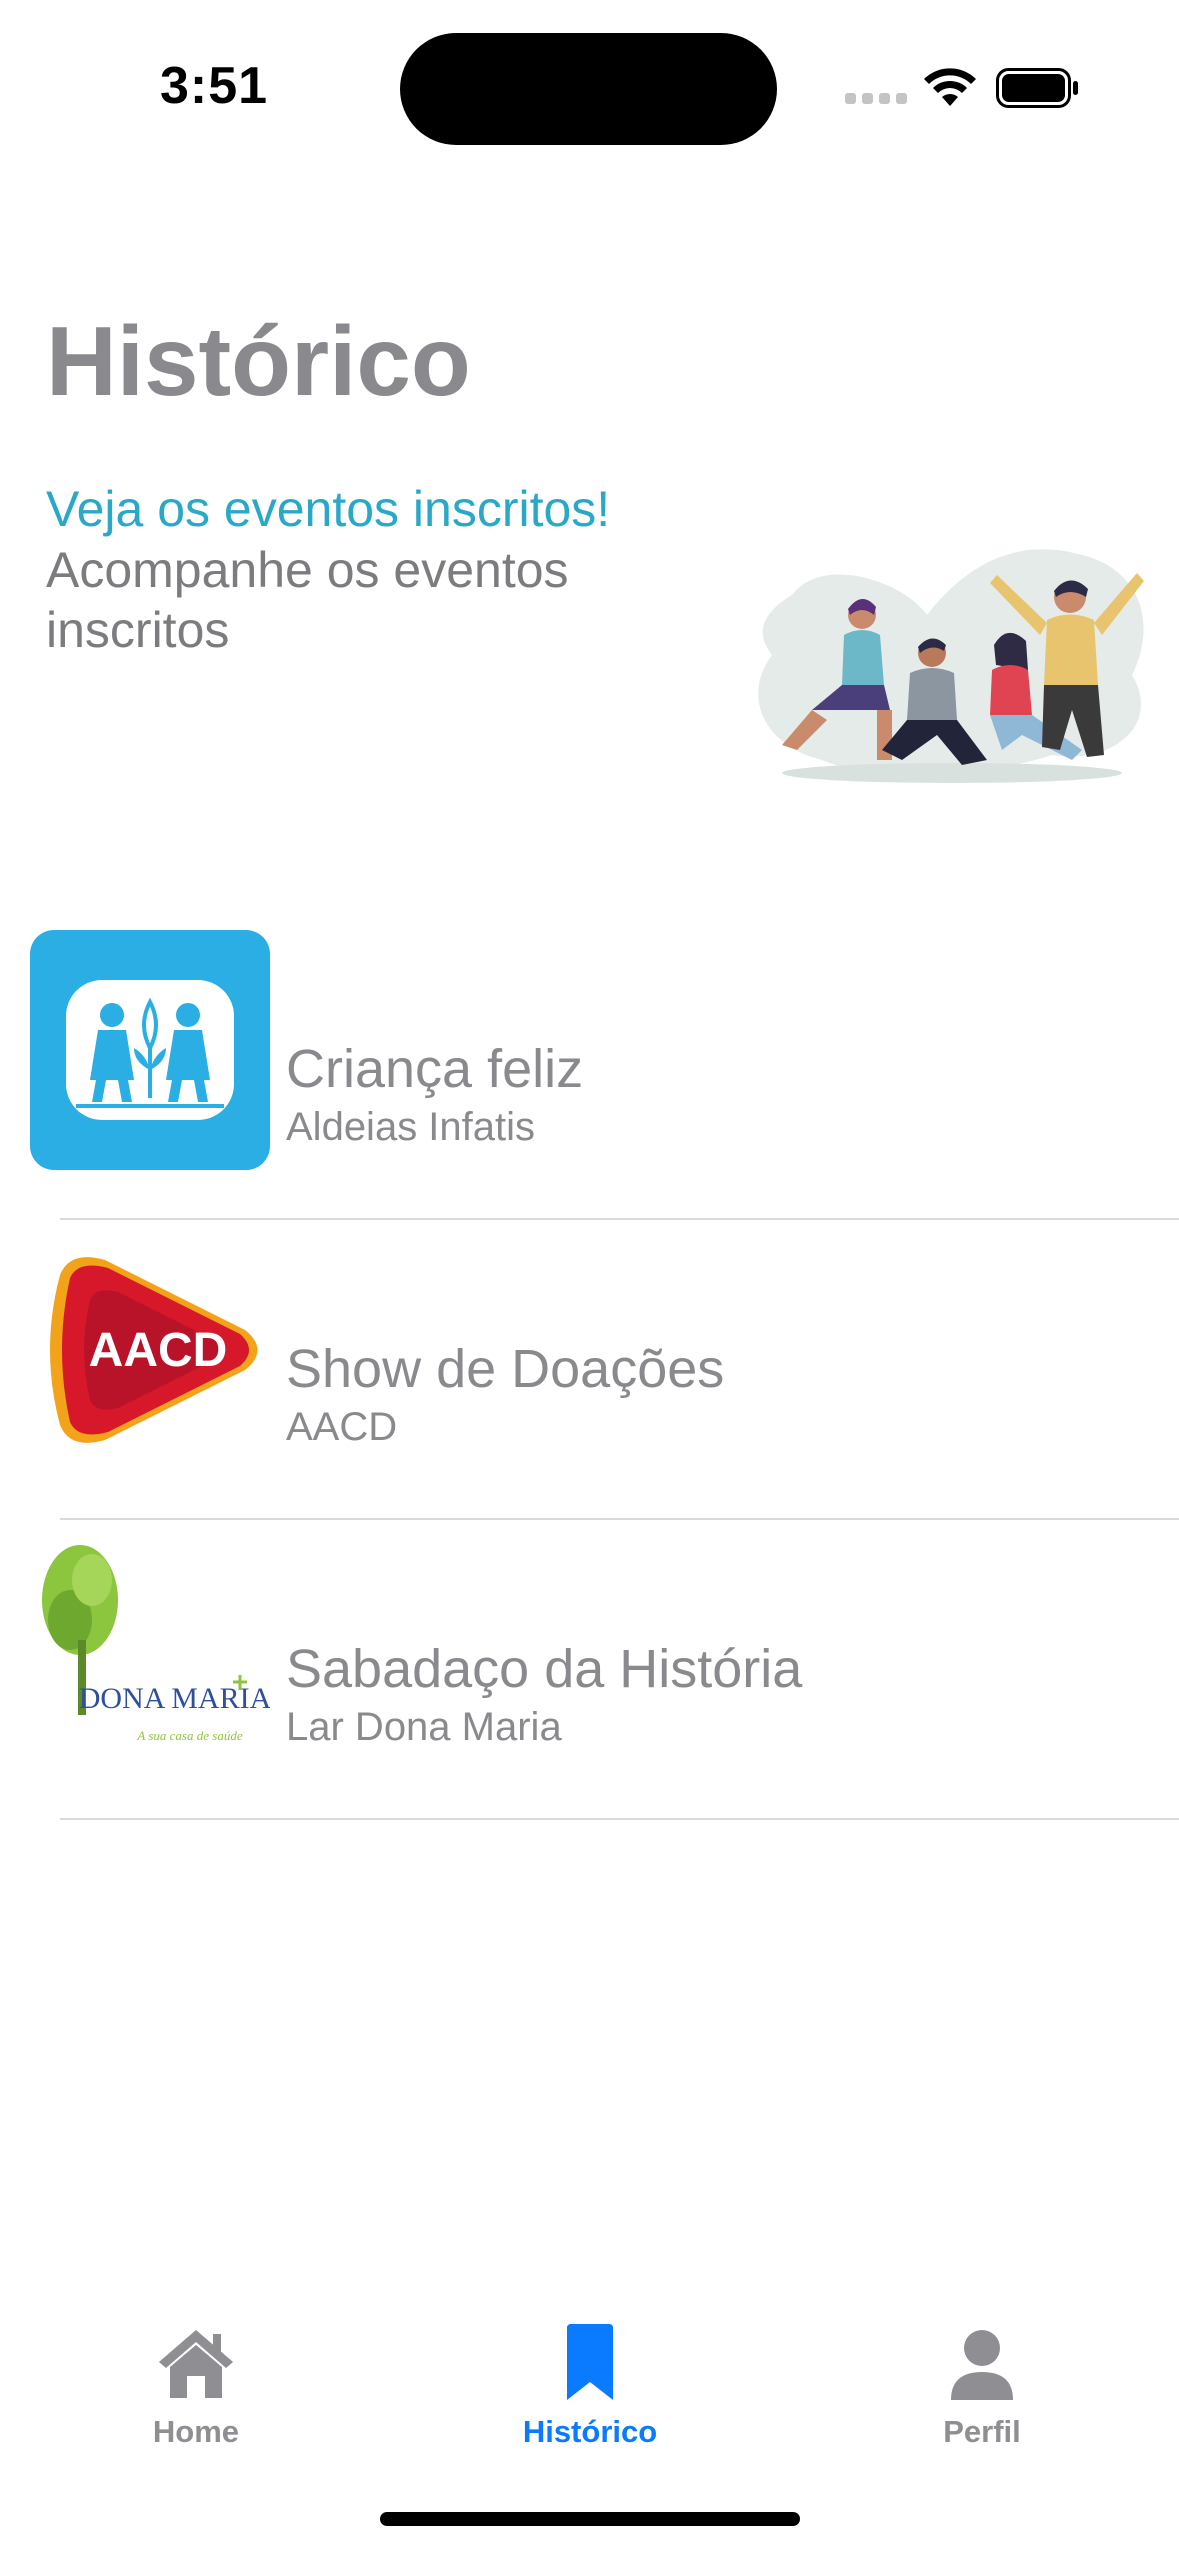  What do you see at coordinates (544, 1669) in the screenshot?
I see `event-title: Sabadaço da História` at bounding box center [544, 1669].